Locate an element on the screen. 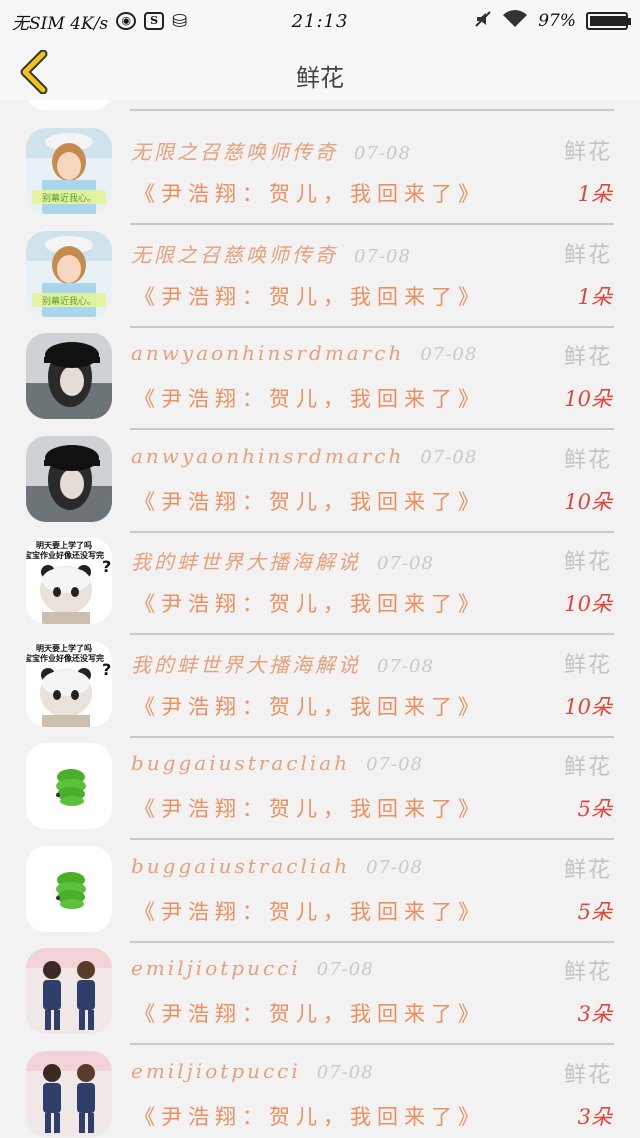  page-title: 鲜花 is located at coordinates (320, 78).